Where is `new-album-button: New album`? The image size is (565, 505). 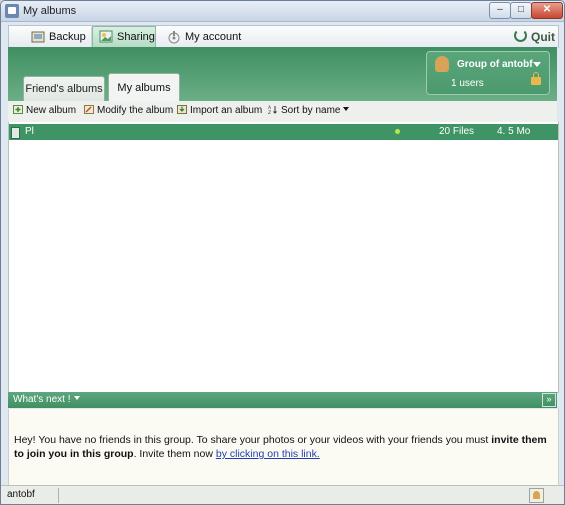 new-album-button: New album is located at coordinates (44, 110).